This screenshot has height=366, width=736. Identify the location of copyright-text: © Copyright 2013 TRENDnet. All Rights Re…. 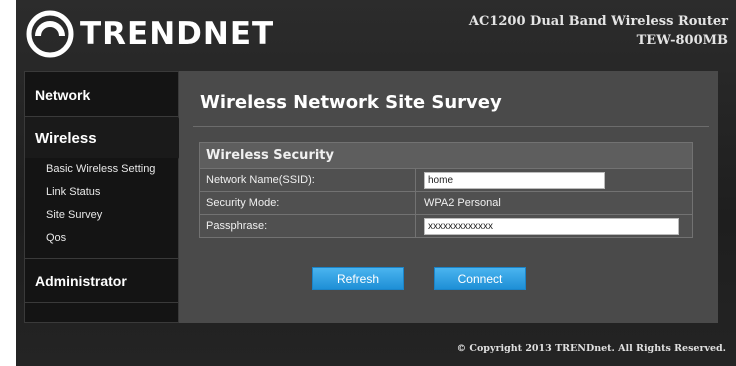
(591, 348).